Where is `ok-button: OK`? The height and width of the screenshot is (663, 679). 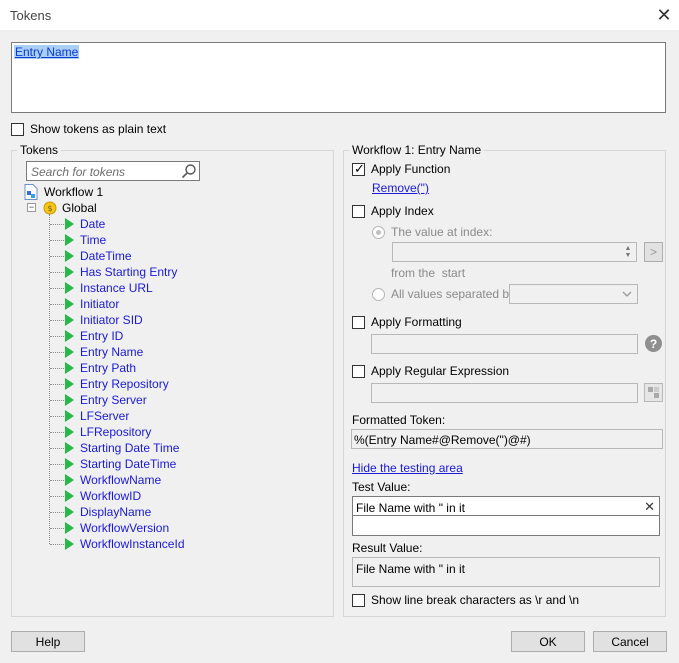
ok-button: OK is located at coordinates (548, 641).